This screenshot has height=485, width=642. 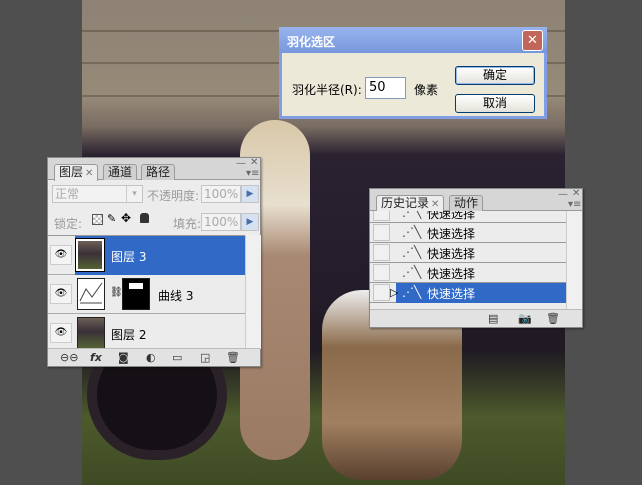 I want to click on dialog-title: 羽化选区, so click(x=413, y=40).